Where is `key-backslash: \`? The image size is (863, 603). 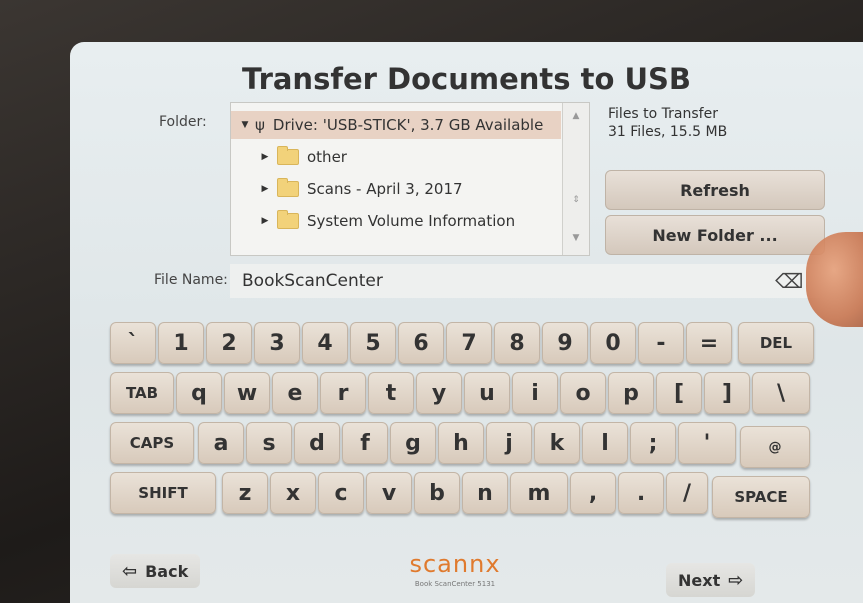 key-backslash: \ is located at coordinates (781, 393).